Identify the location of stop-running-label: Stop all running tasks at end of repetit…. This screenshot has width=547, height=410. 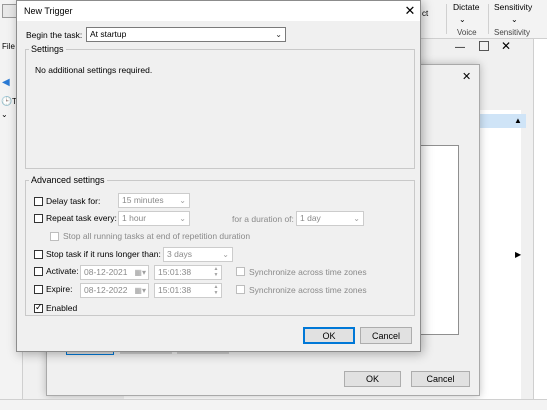
(157, 236).